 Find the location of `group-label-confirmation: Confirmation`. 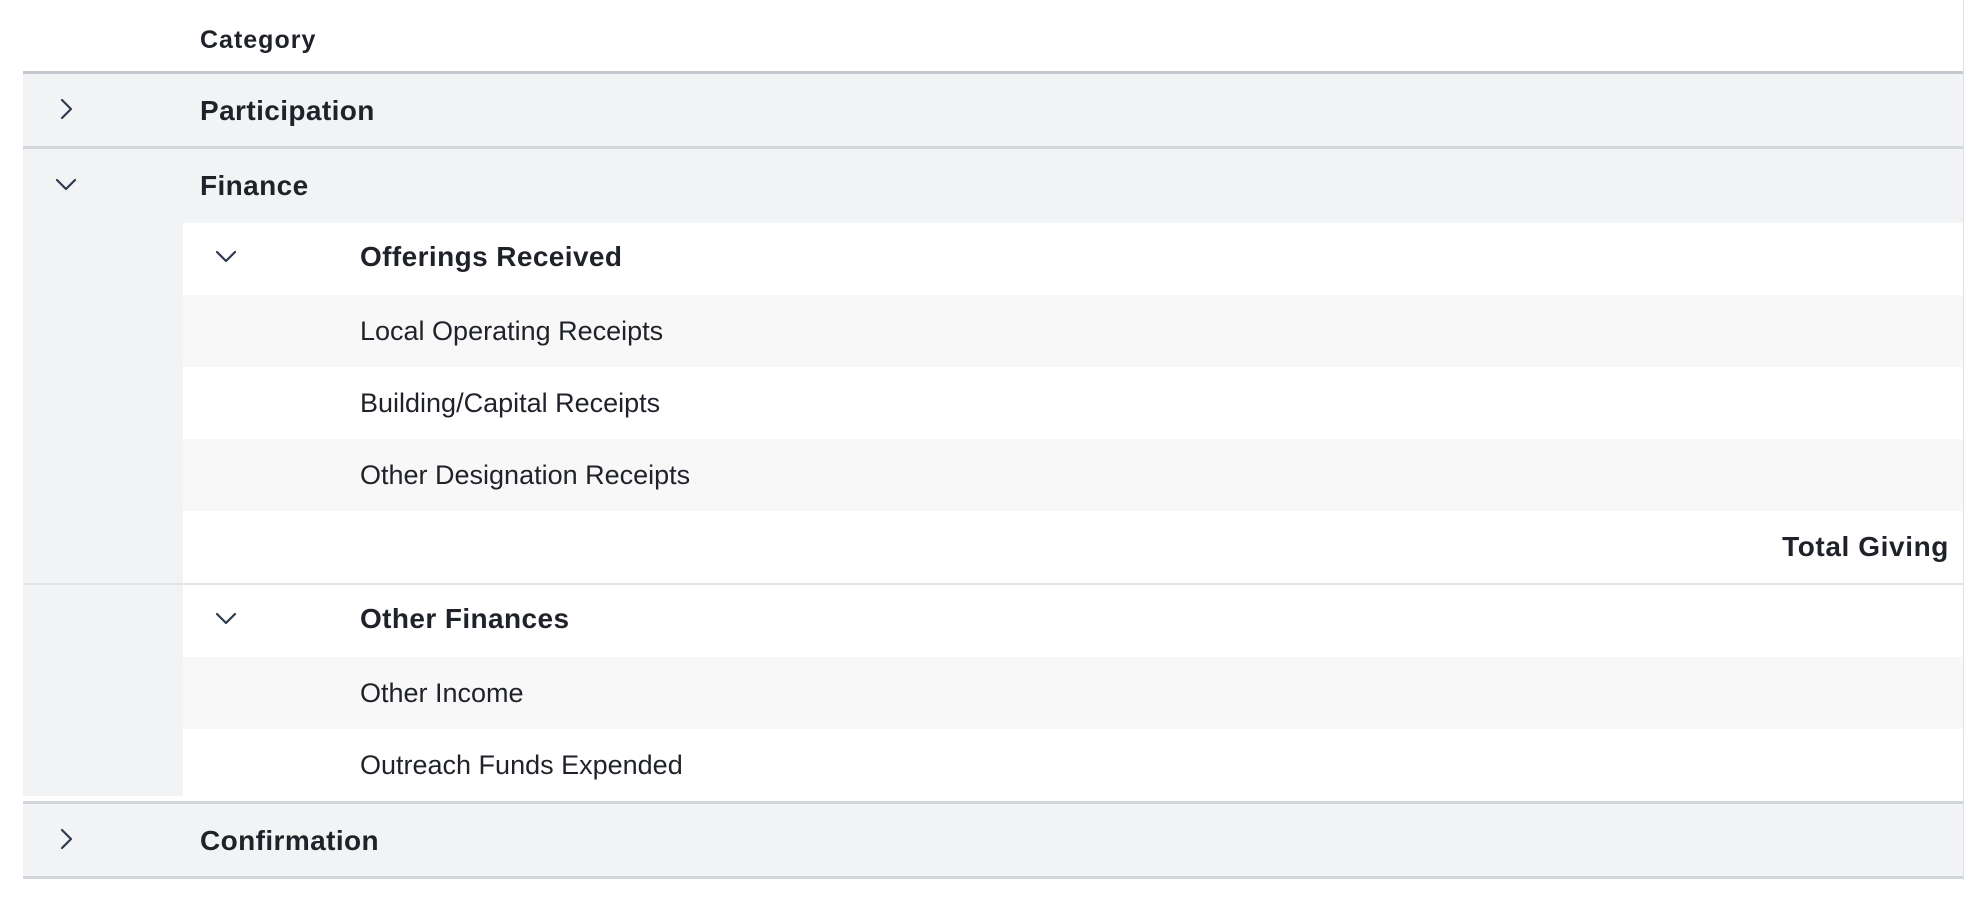

group-label-confirmation: Confirmation is located at coordinates (290, 840).